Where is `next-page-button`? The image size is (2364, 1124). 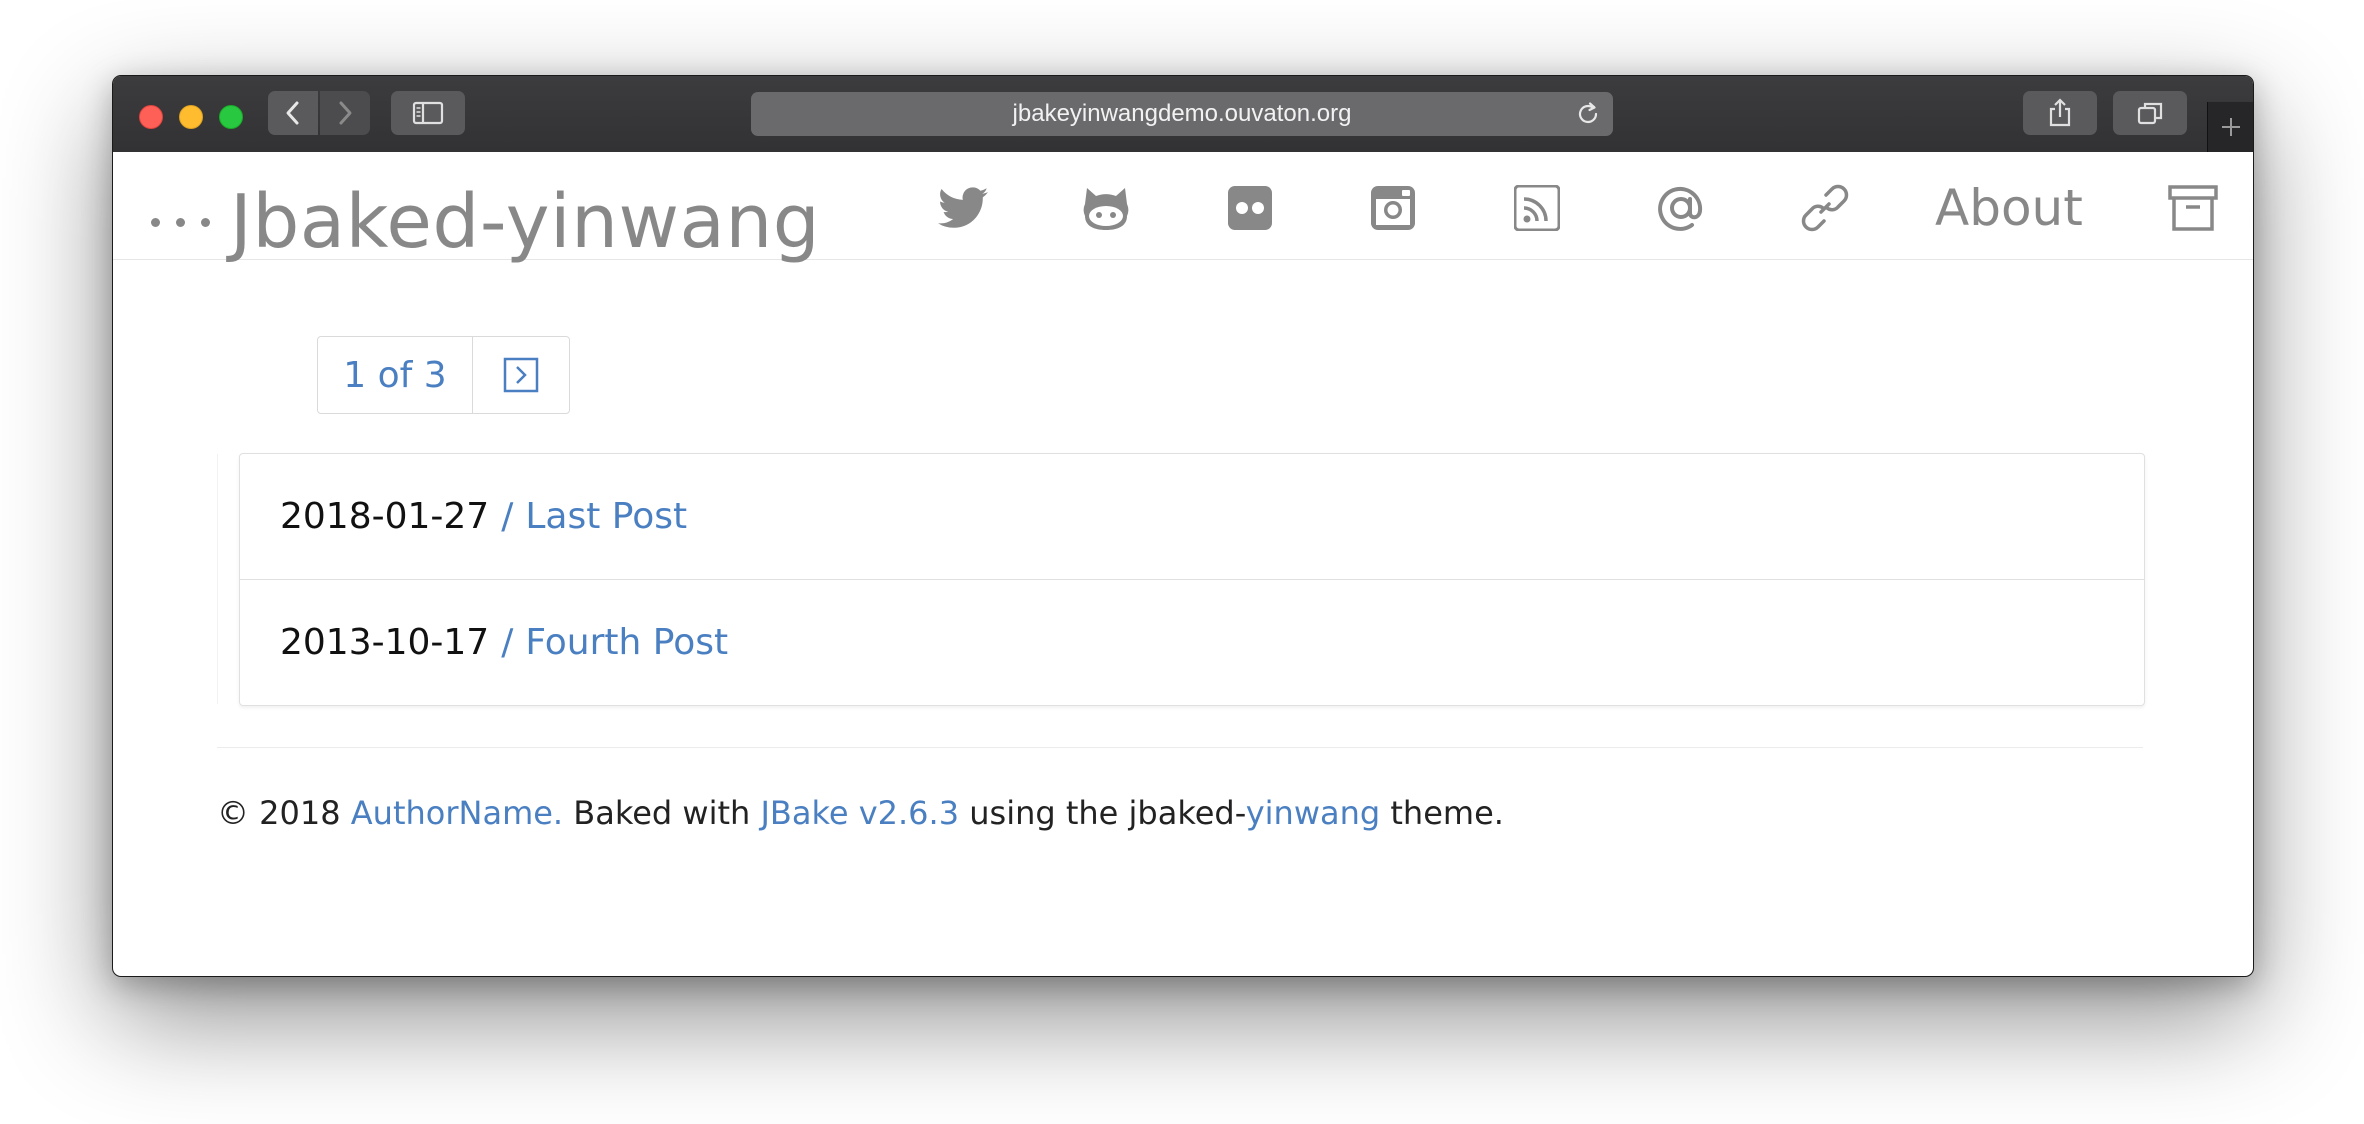 next-page-button is located at coordinates (521, 375).